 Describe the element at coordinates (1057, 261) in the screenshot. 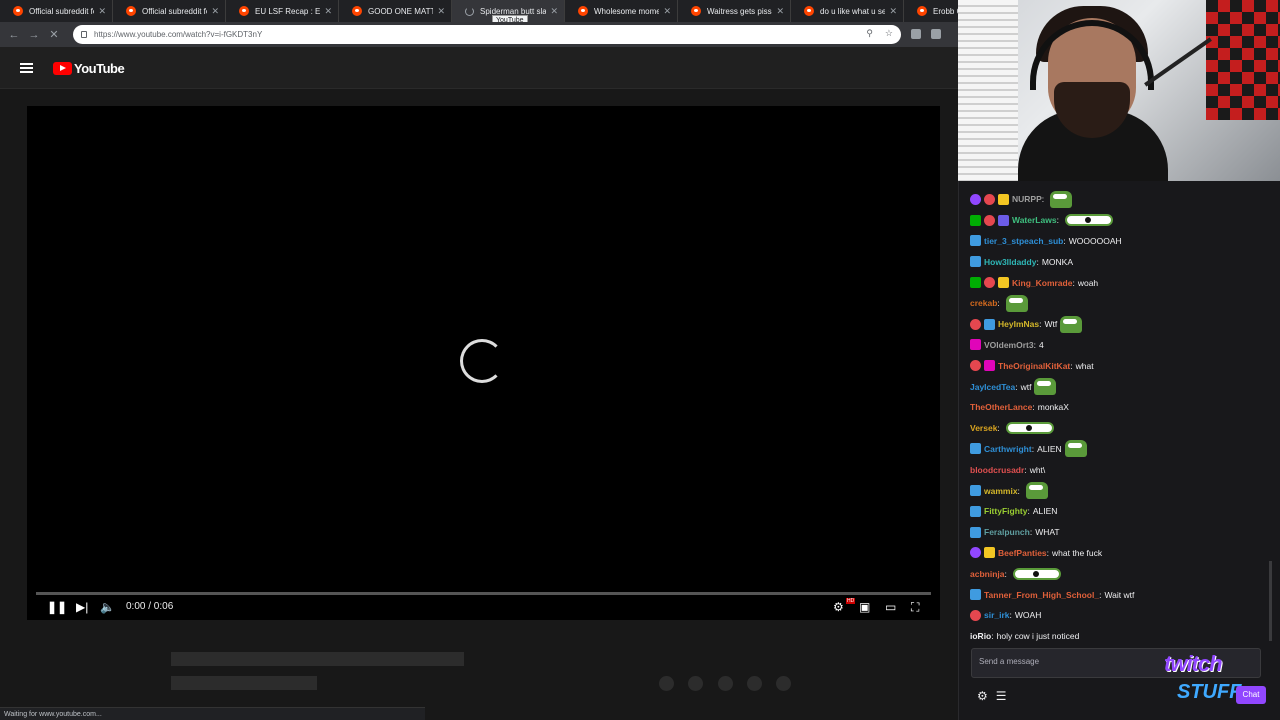

I see `chat-text: MONKA` at that location.